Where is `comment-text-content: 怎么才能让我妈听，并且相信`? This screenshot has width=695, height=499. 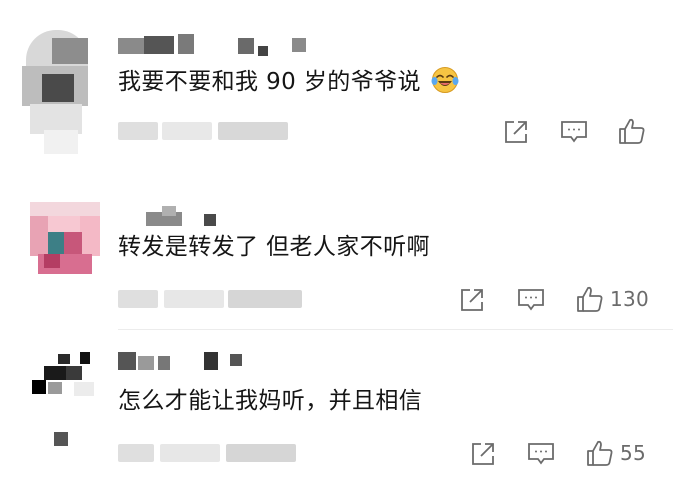
comment-text-content: 怎么才能让我妈听，并且相信 is located at coordinates (270, 401).